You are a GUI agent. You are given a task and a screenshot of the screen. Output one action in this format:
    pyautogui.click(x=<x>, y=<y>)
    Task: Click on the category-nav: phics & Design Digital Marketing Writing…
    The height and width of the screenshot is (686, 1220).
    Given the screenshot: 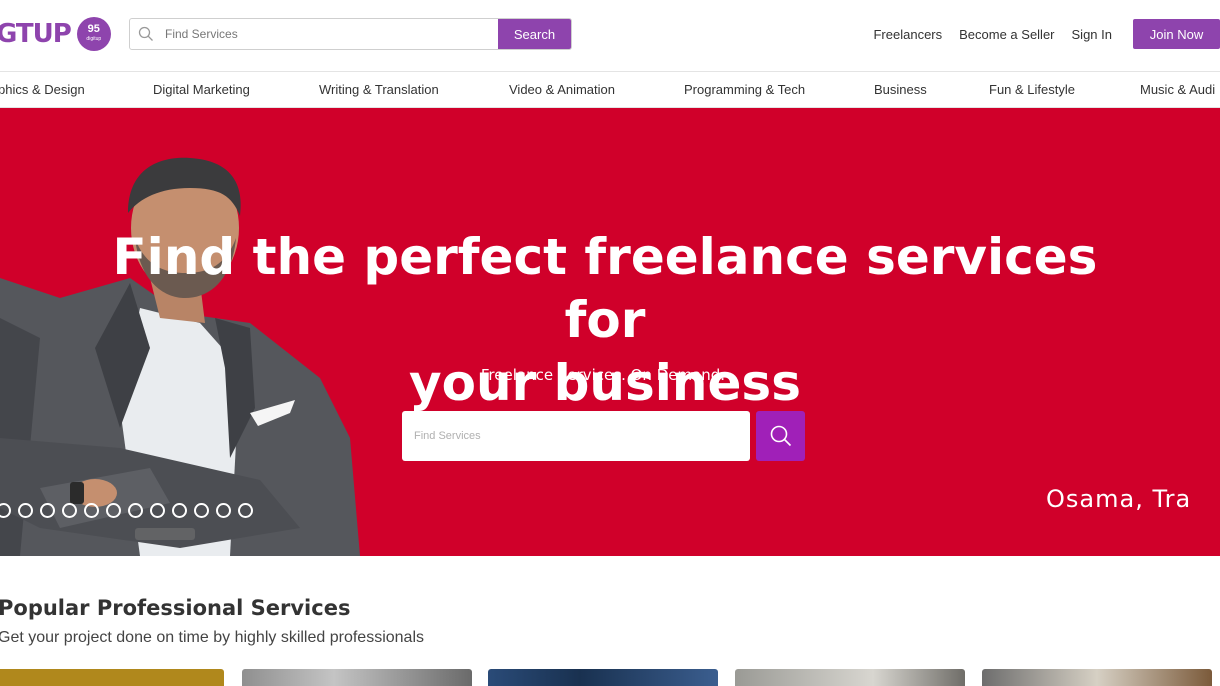 What is the action you would take?
    pyautogui.click(x=610, y=89)
    